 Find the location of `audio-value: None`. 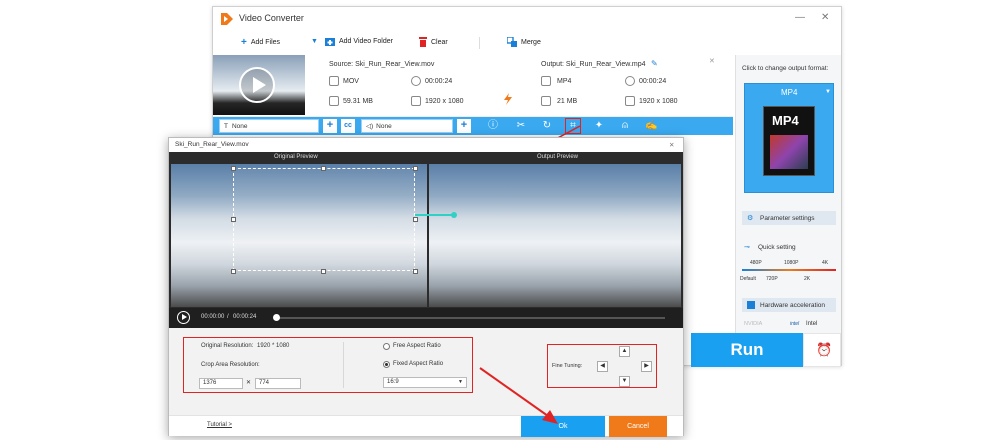

audio-value: None is located at coordinates (384, 126).